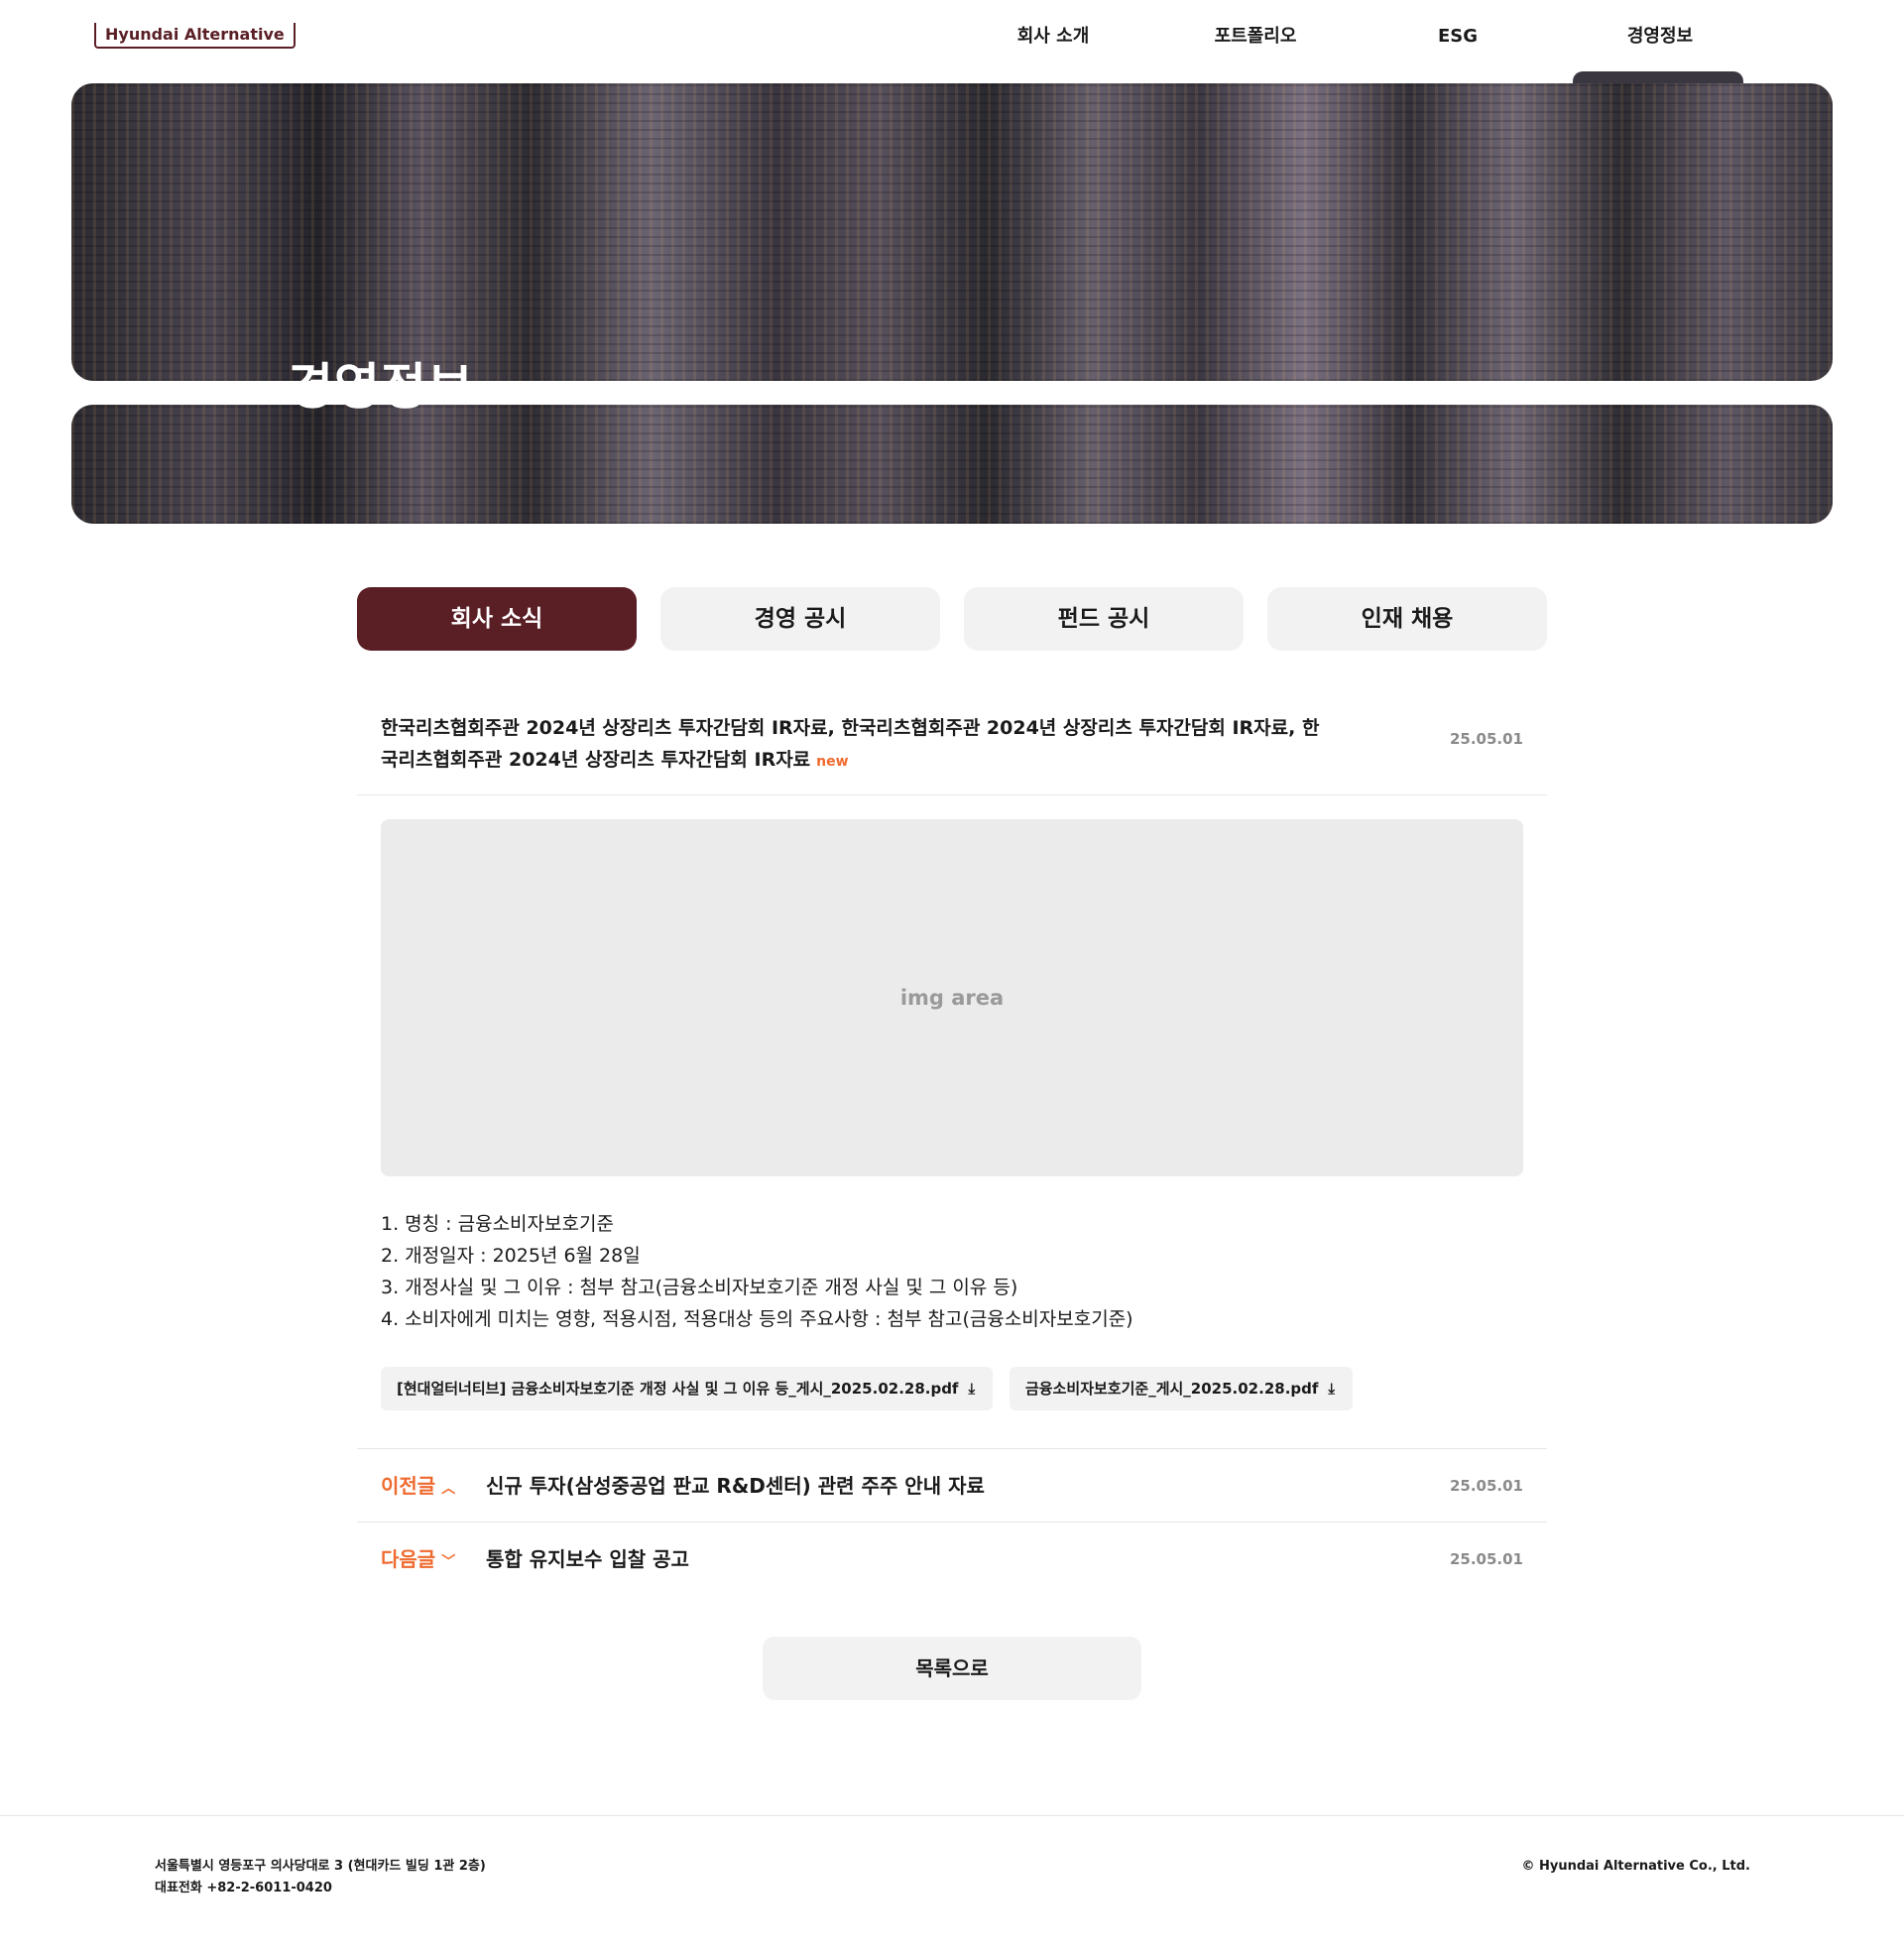  What do you see at coordinates (832, 762) in the screenshot?
I see `new-badge: new` at bounding box center [832, 762].